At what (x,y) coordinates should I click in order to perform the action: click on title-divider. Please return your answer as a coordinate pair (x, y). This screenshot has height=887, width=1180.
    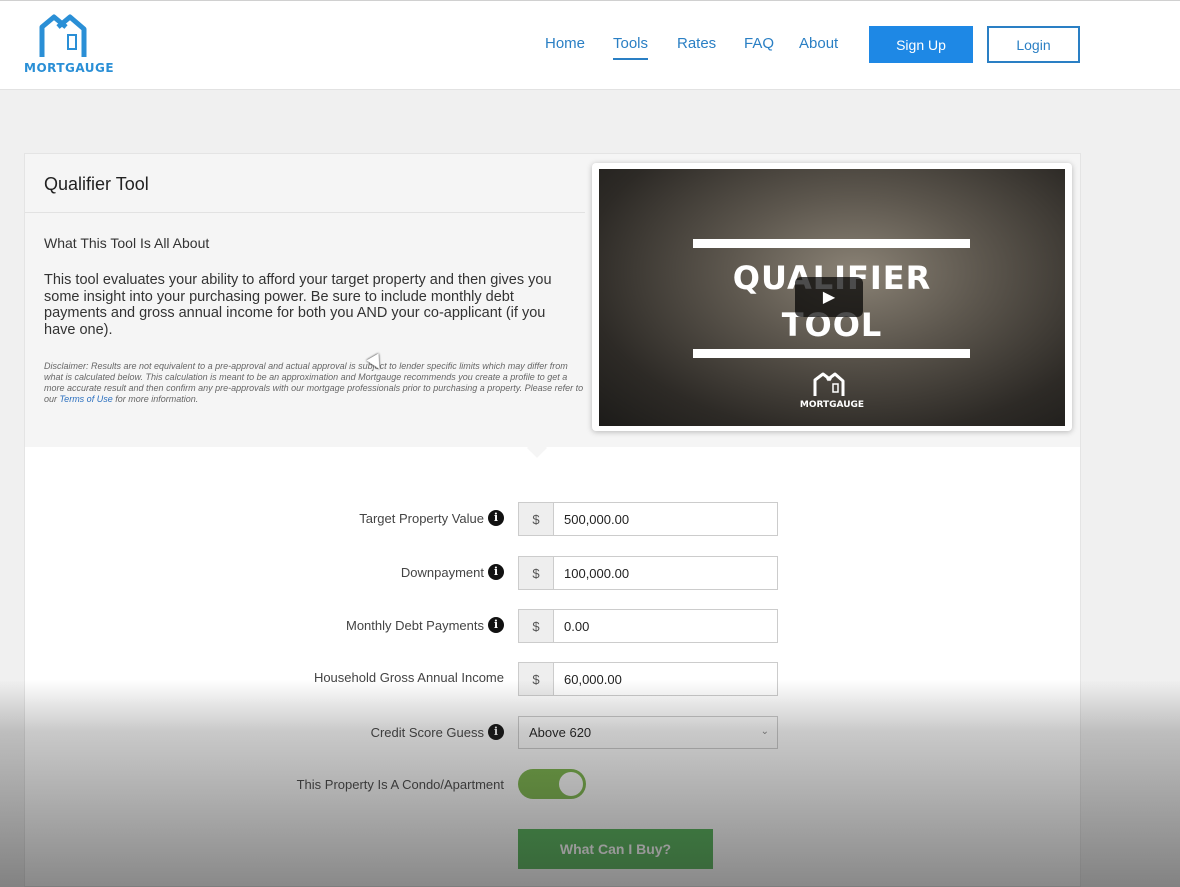
    Looking at the image, I should click on (305, 212).